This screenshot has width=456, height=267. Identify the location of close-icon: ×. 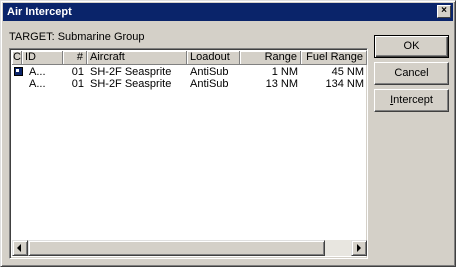
(444, 10).